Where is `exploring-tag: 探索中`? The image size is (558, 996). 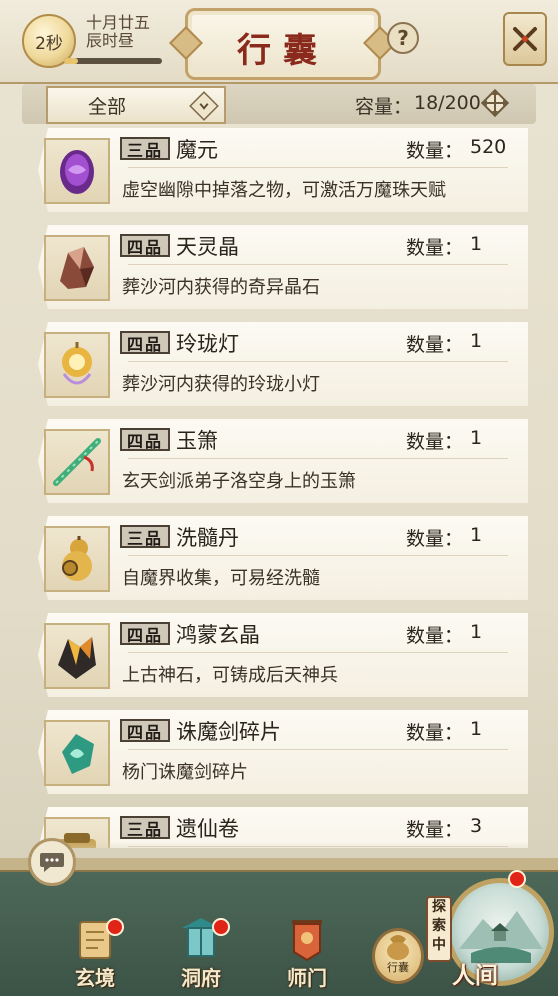 exploring-tag: 探索中 is located at coordinates (439, 929).